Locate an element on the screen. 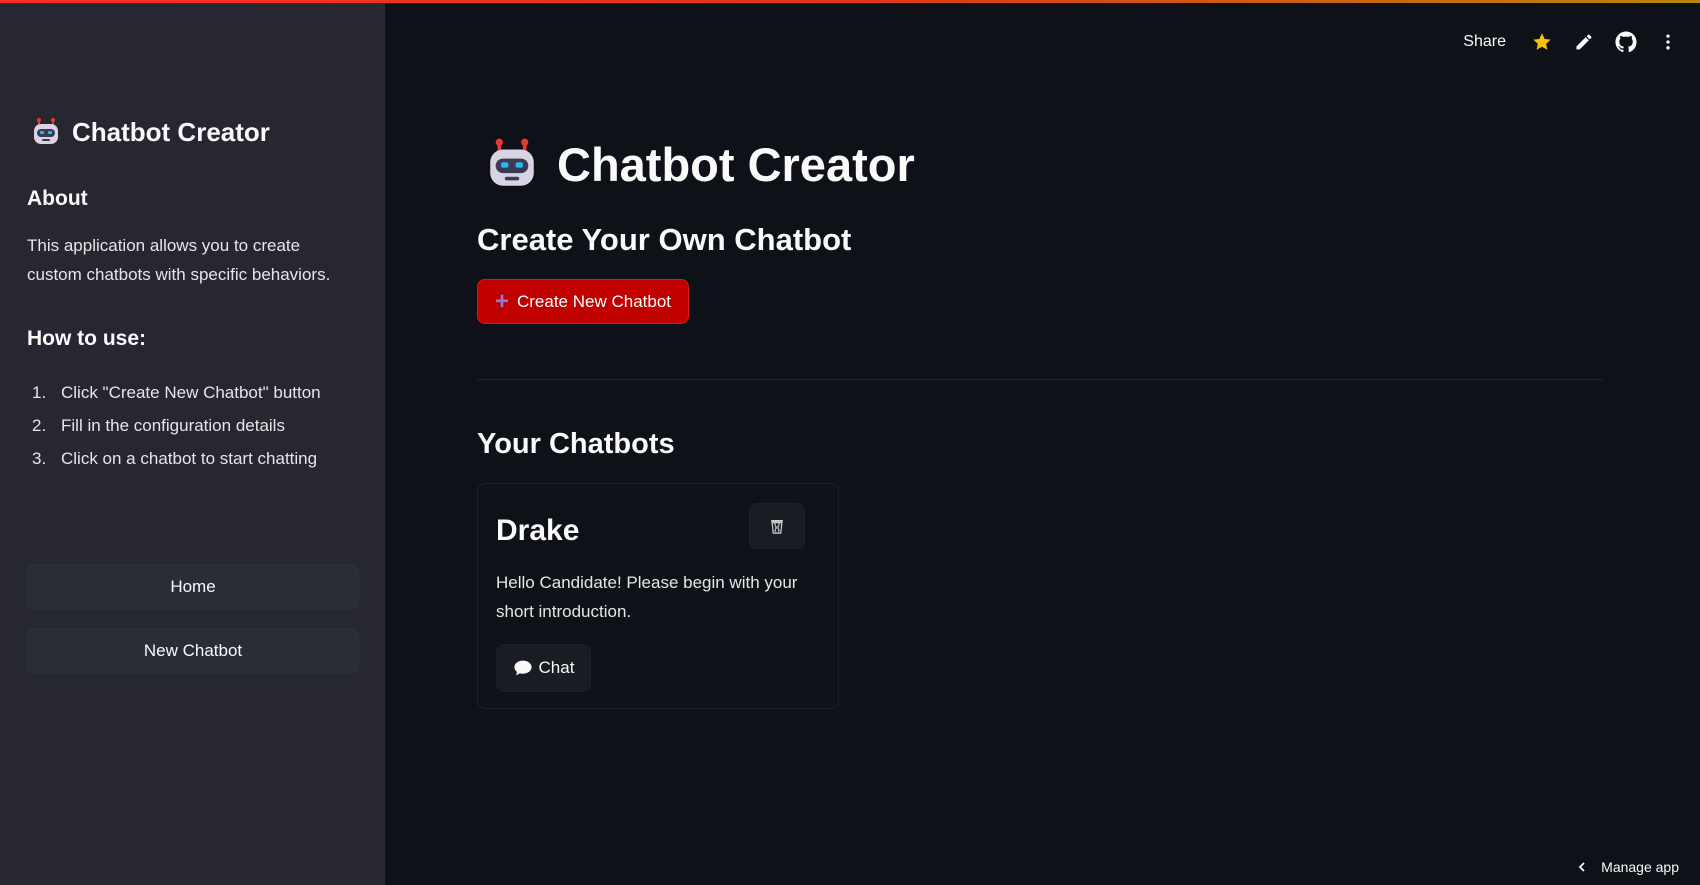  step-number: 3. is located at coordinates (39, 458).